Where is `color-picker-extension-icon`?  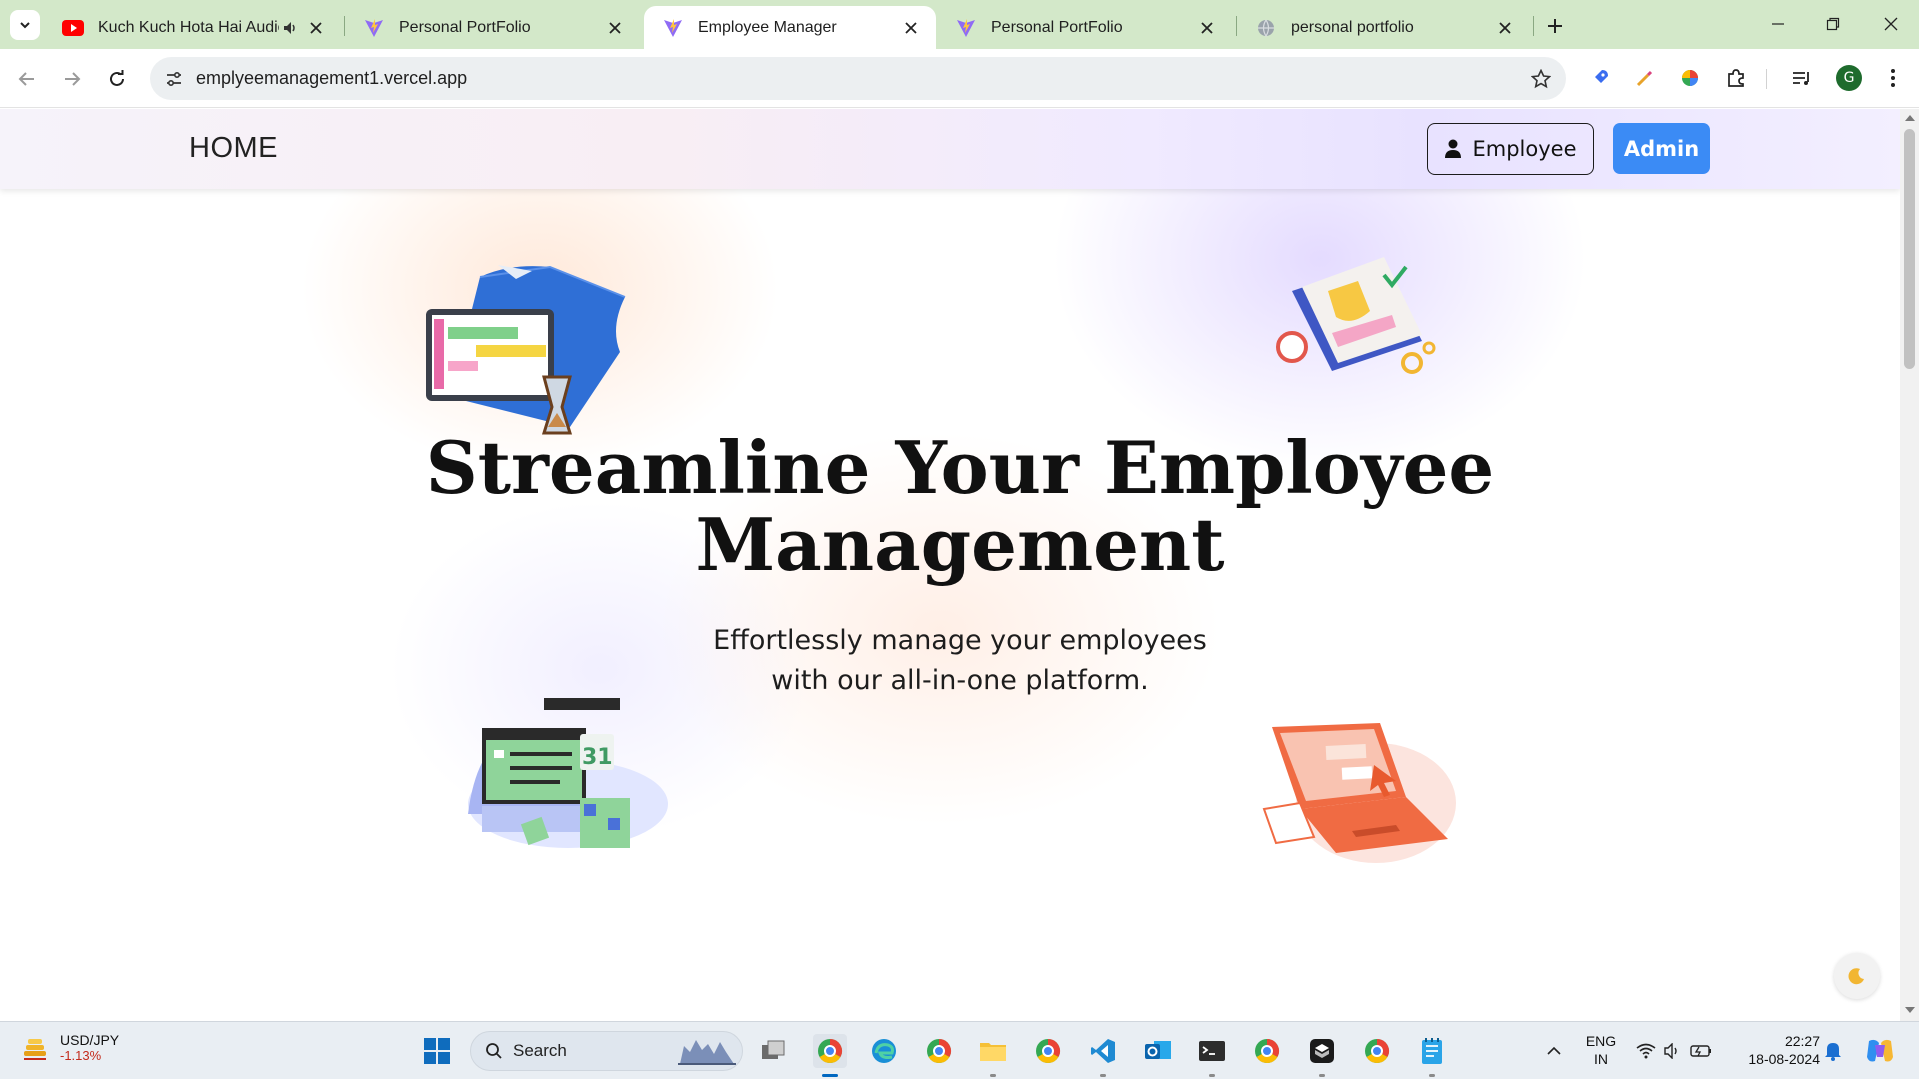
color-picker-extension-icon is located at coordinates (1645, 78).